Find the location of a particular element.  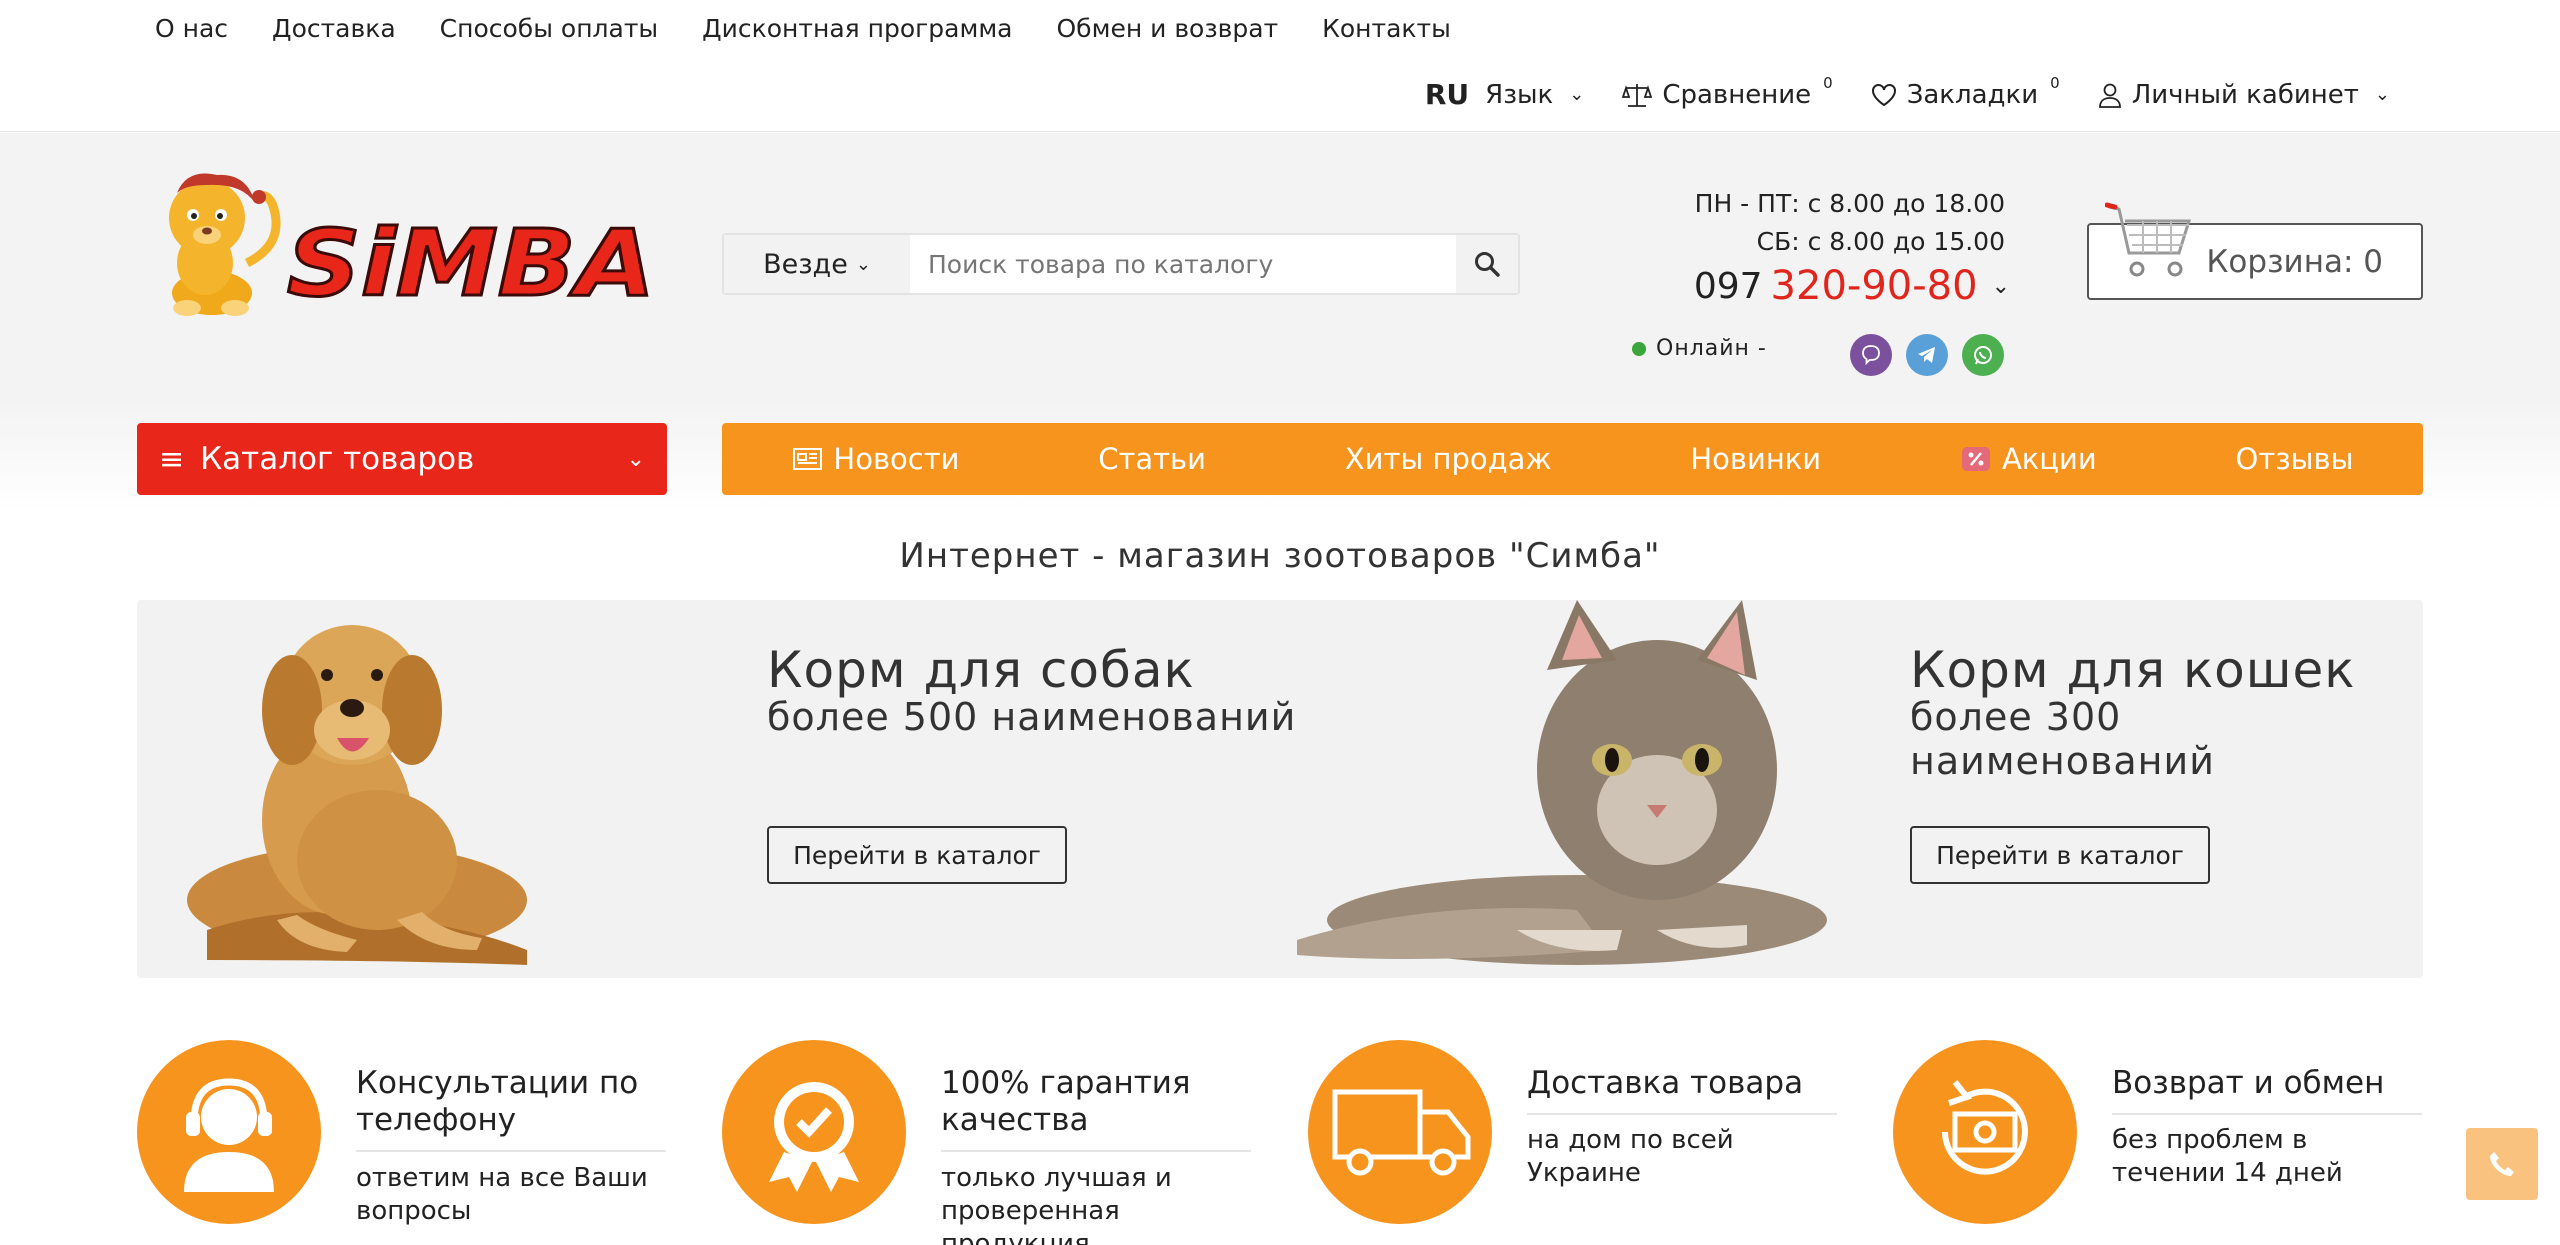

simba-logo: SiMBA is located at coordinates (402, 243).